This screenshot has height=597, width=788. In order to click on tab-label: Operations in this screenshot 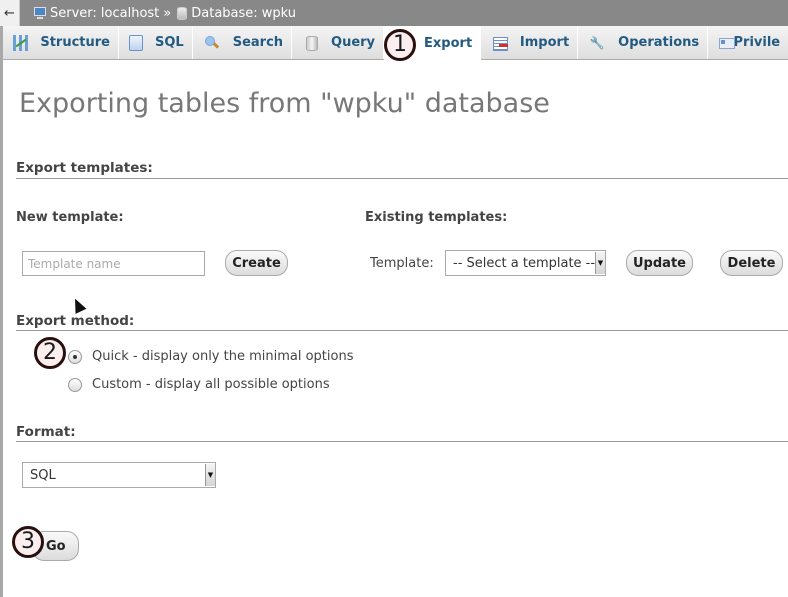, I will do `click(659, 42)`.